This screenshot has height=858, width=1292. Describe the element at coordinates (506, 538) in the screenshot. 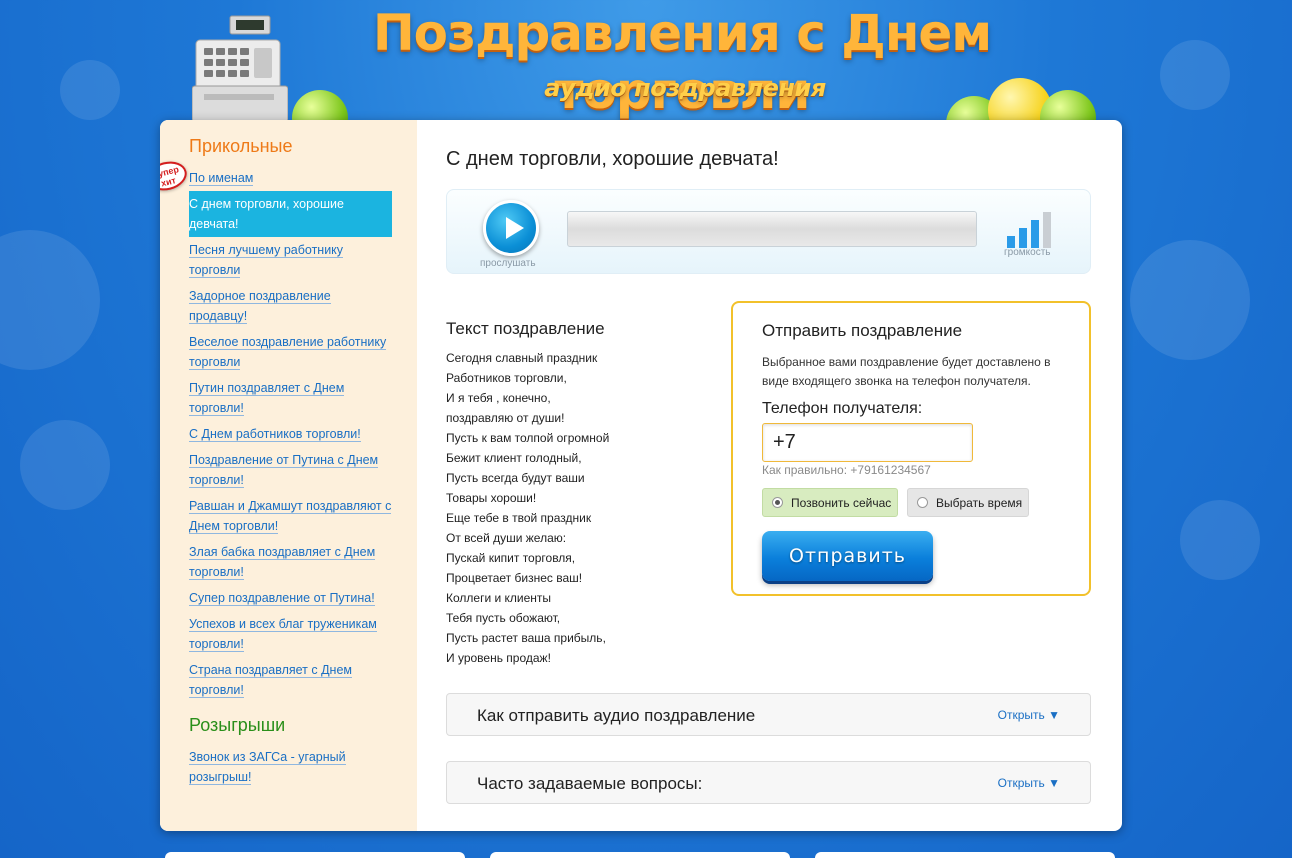

I see `poem-line: От всей души желаю:` at that location.